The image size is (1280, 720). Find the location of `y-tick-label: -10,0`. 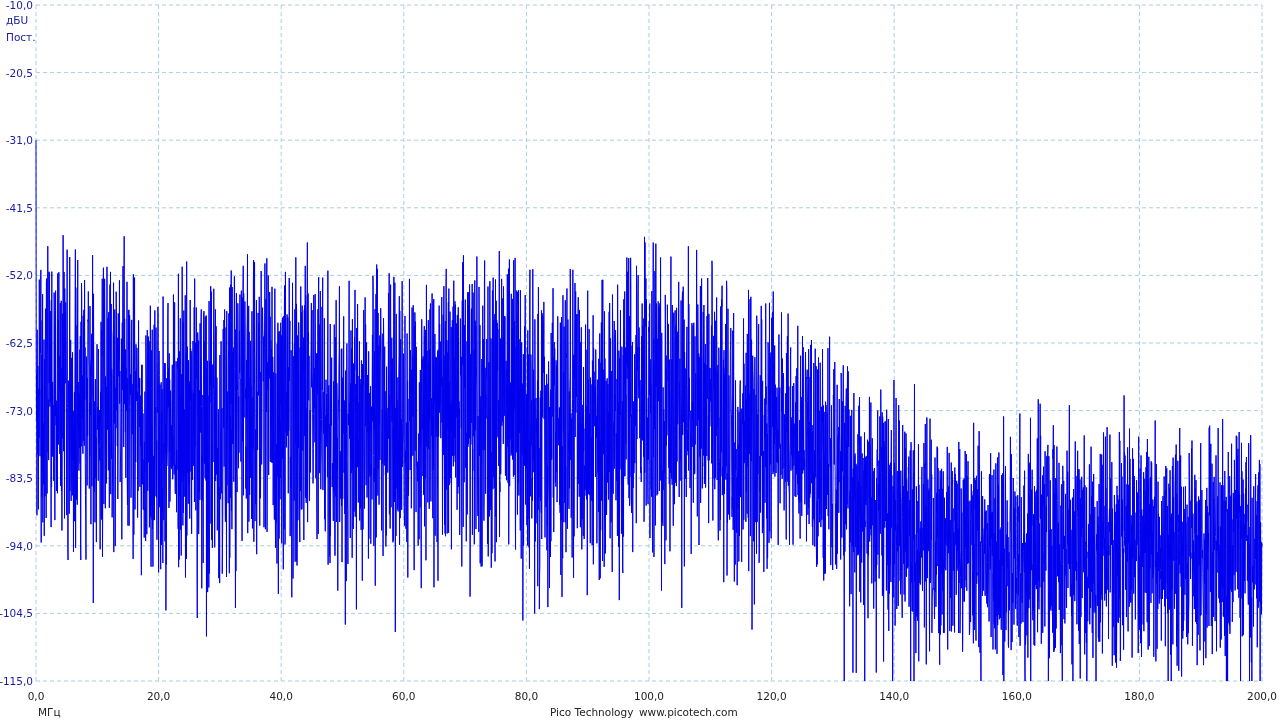

y-tick-label: -10,0 is located at coordinates (19, 5).